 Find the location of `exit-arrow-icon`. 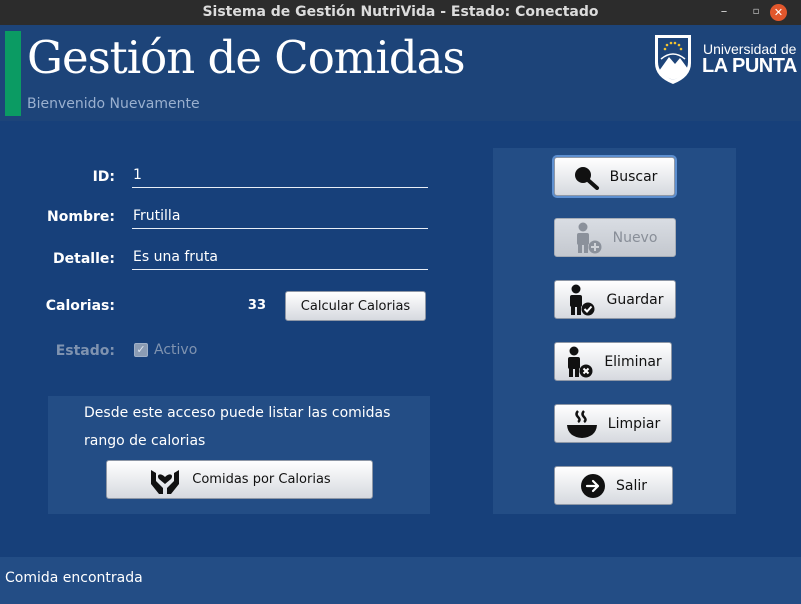

exit-arrow-icon is located at coordinates (592, 485).